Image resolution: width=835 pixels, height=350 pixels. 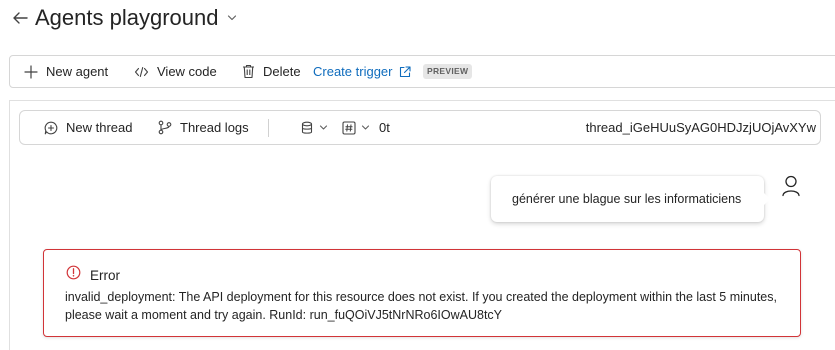 What do you see at coordinates (307, 127) in the screenshot?
I see `database-icon` at bounding box center [307, 127].